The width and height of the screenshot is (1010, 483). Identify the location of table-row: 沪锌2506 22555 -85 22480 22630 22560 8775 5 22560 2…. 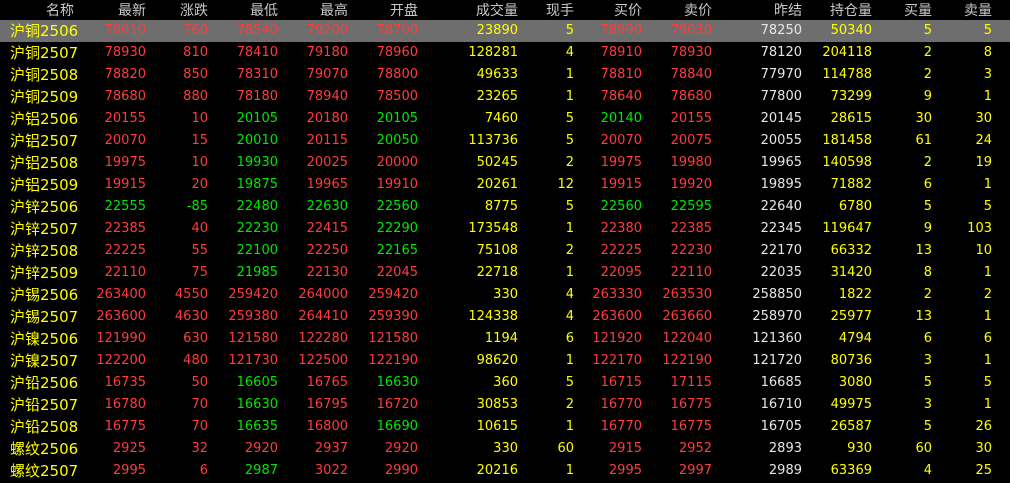
(505, 207).